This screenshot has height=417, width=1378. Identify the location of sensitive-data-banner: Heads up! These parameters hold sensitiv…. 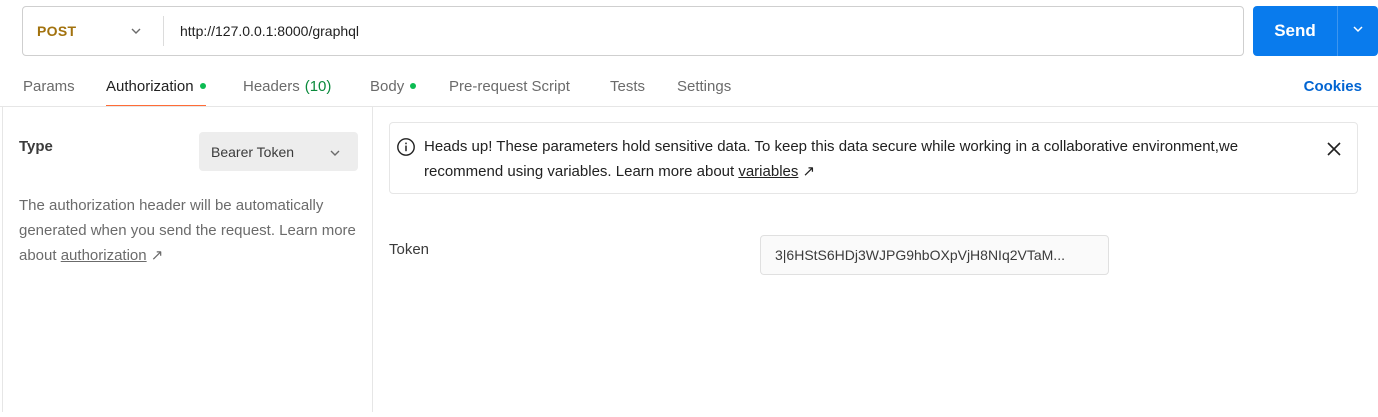
(873, 158).